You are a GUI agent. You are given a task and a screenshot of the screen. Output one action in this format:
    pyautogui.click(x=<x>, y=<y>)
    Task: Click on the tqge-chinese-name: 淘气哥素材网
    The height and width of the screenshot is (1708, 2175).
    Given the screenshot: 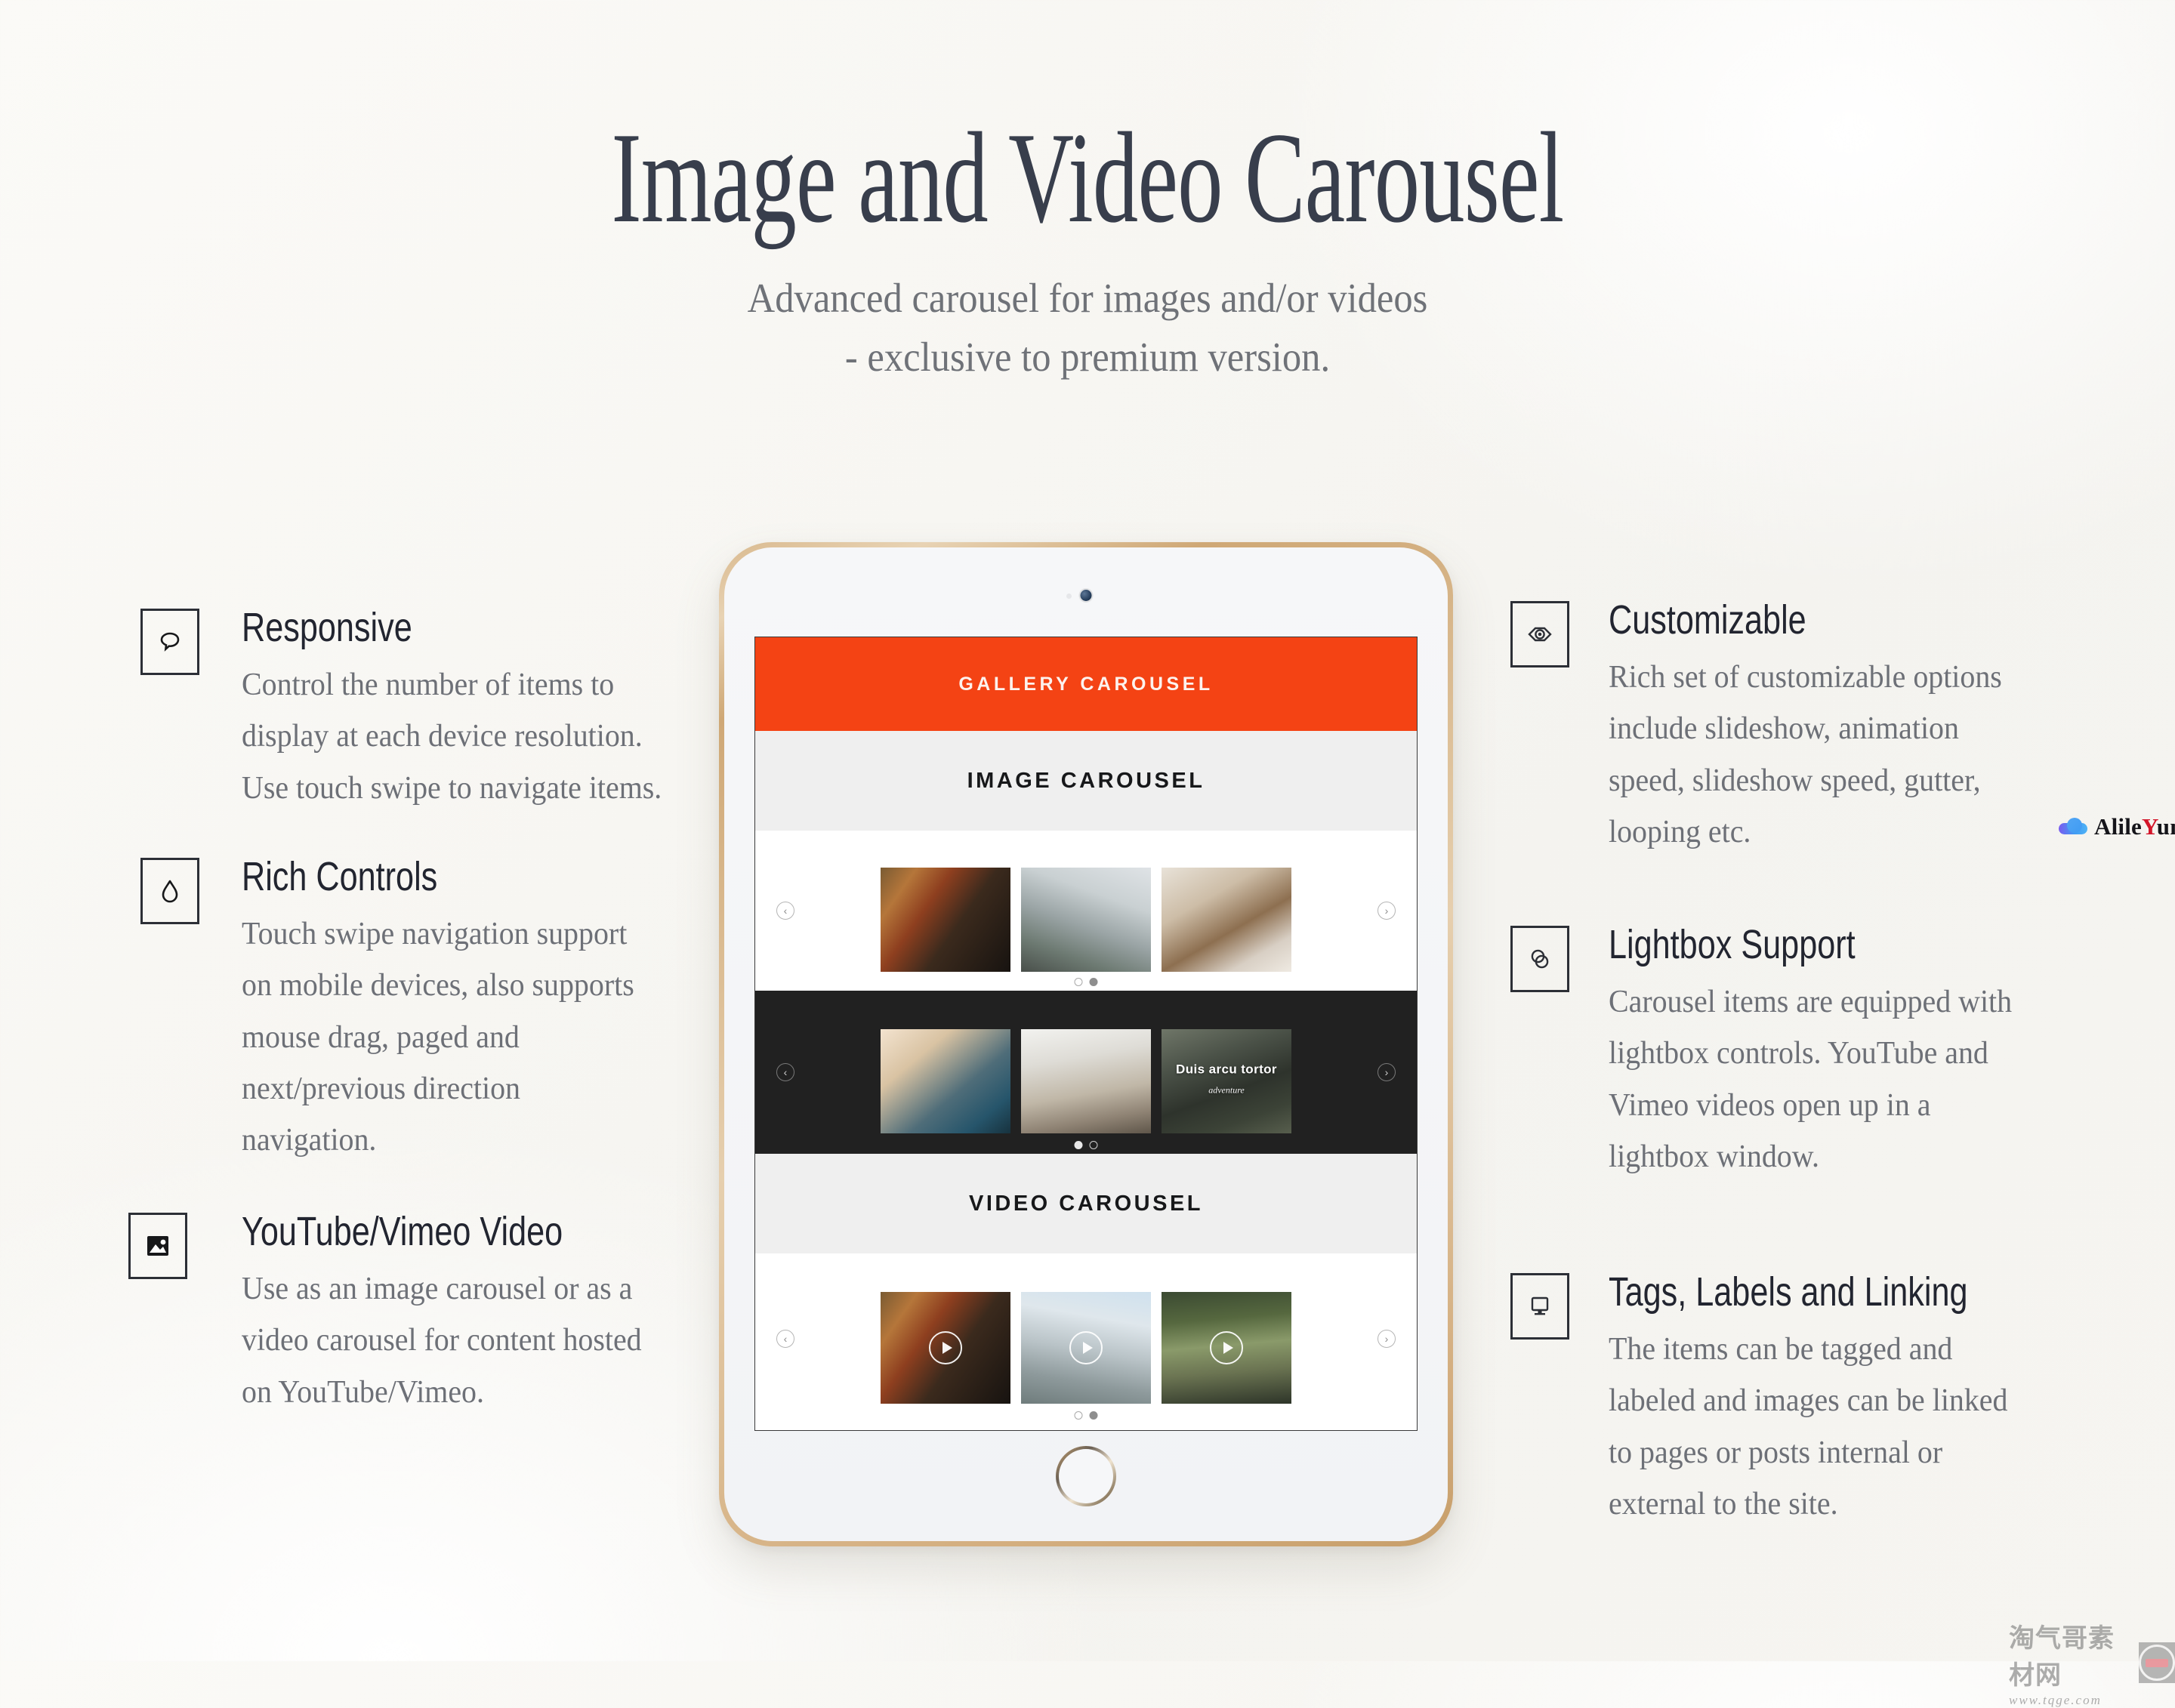 What is the action you would take?
    pyautogui.click(x=2062, y=1657)
    